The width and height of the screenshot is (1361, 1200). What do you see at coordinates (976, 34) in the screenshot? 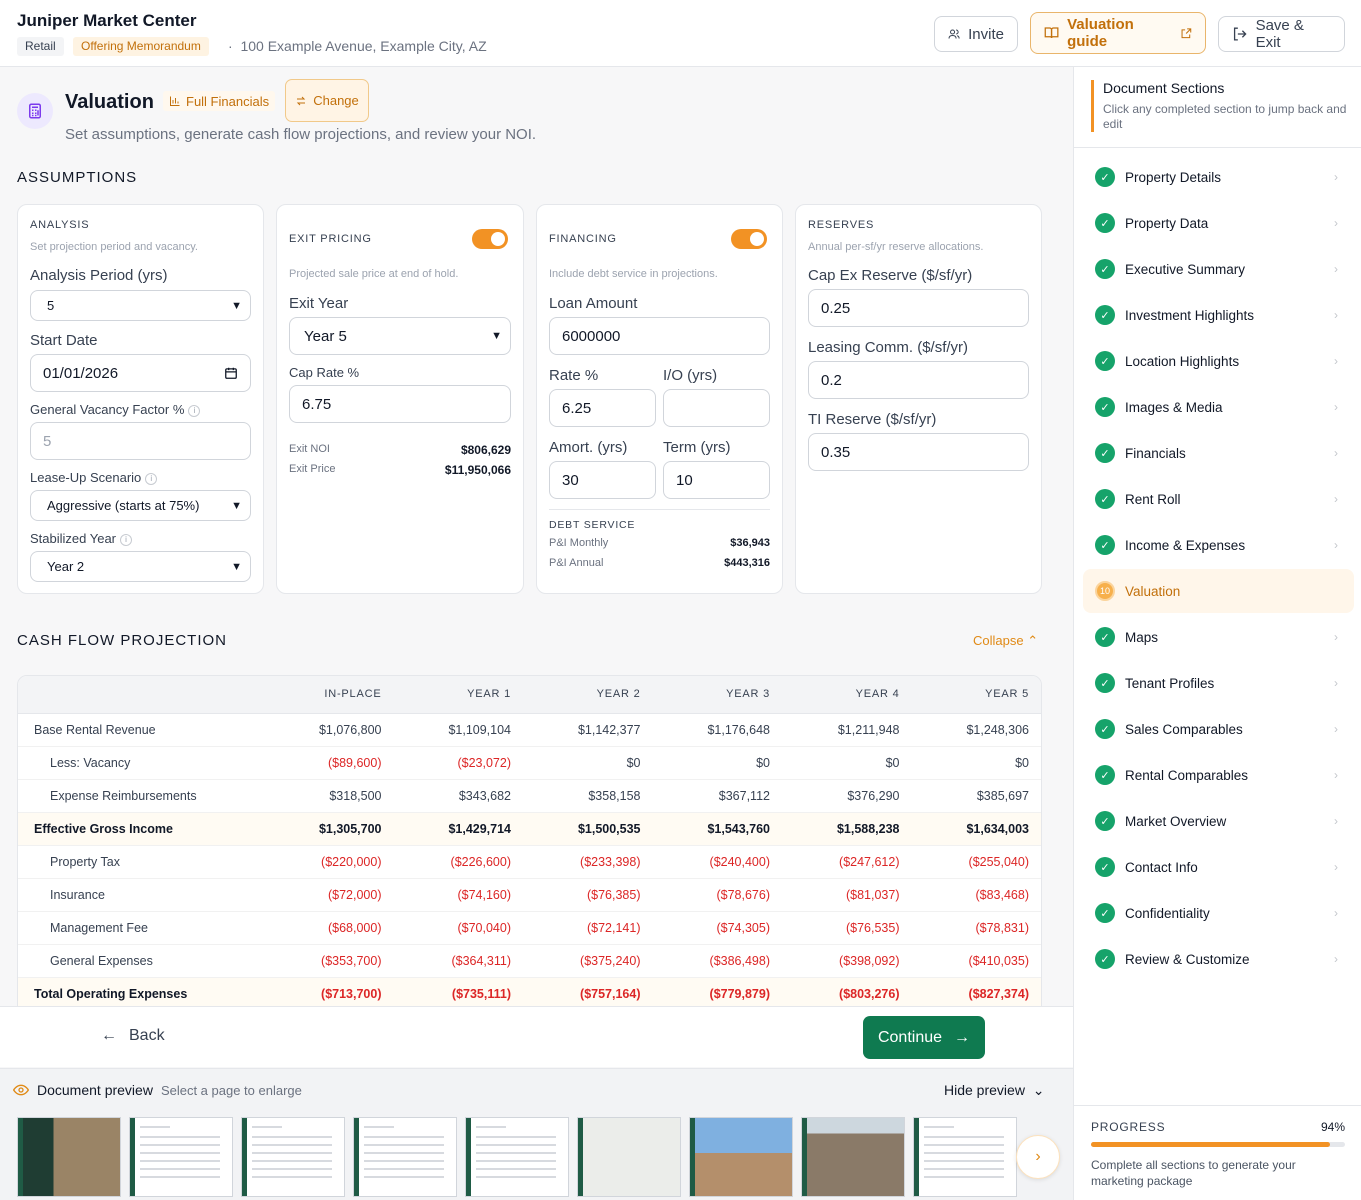
I see `invite-button: Invite` at bounding box center [976, 34].